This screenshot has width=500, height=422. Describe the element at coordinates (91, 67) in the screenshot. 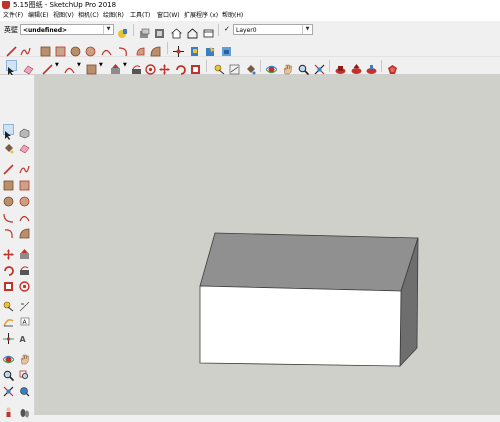

I see `shapes-tool-icon` at that location.